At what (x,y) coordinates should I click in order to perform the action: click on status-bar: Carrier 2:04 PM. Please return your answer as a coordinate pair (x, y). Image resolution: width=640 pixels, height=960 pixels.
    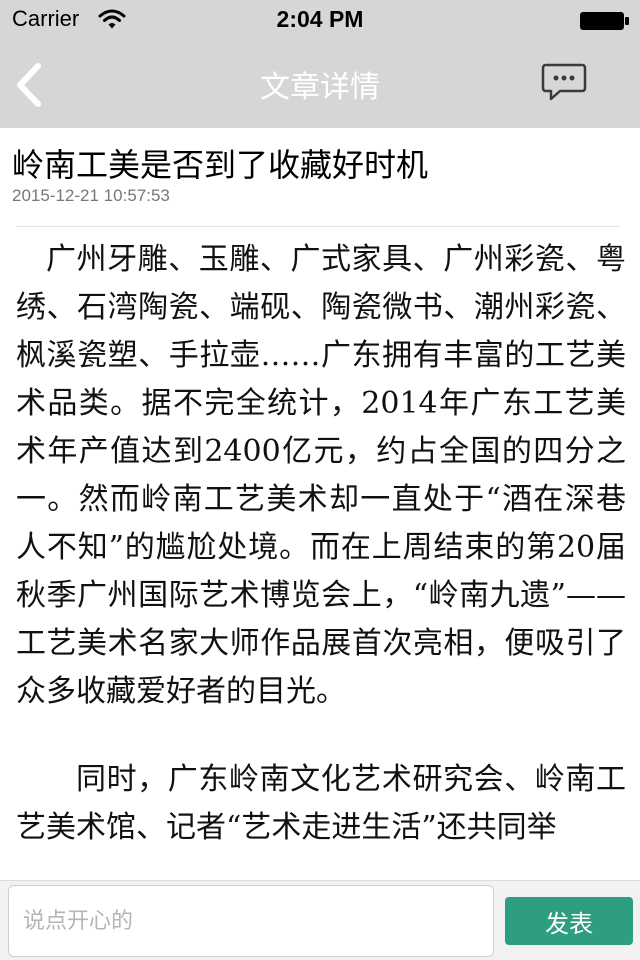
    Looking at the image, I should click on (320, 20).